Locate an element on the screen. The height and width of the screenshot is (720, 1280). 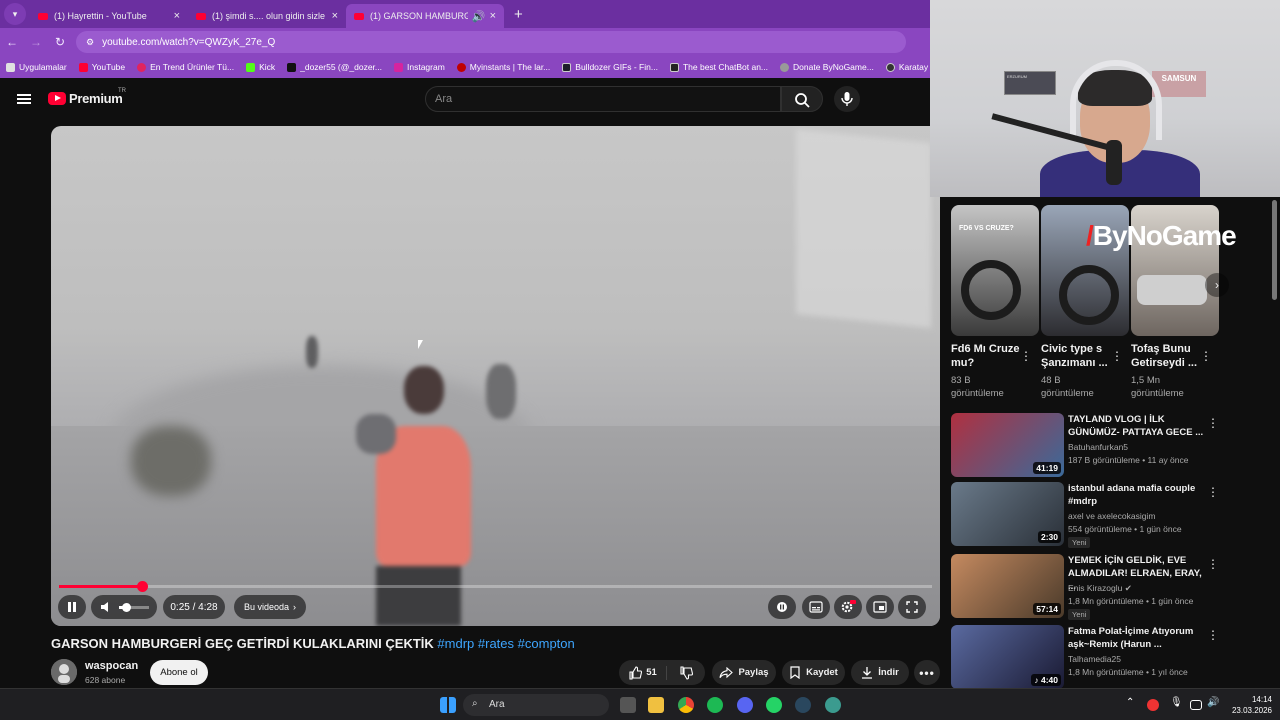
network-icon is located at coordinates (1196, 705).